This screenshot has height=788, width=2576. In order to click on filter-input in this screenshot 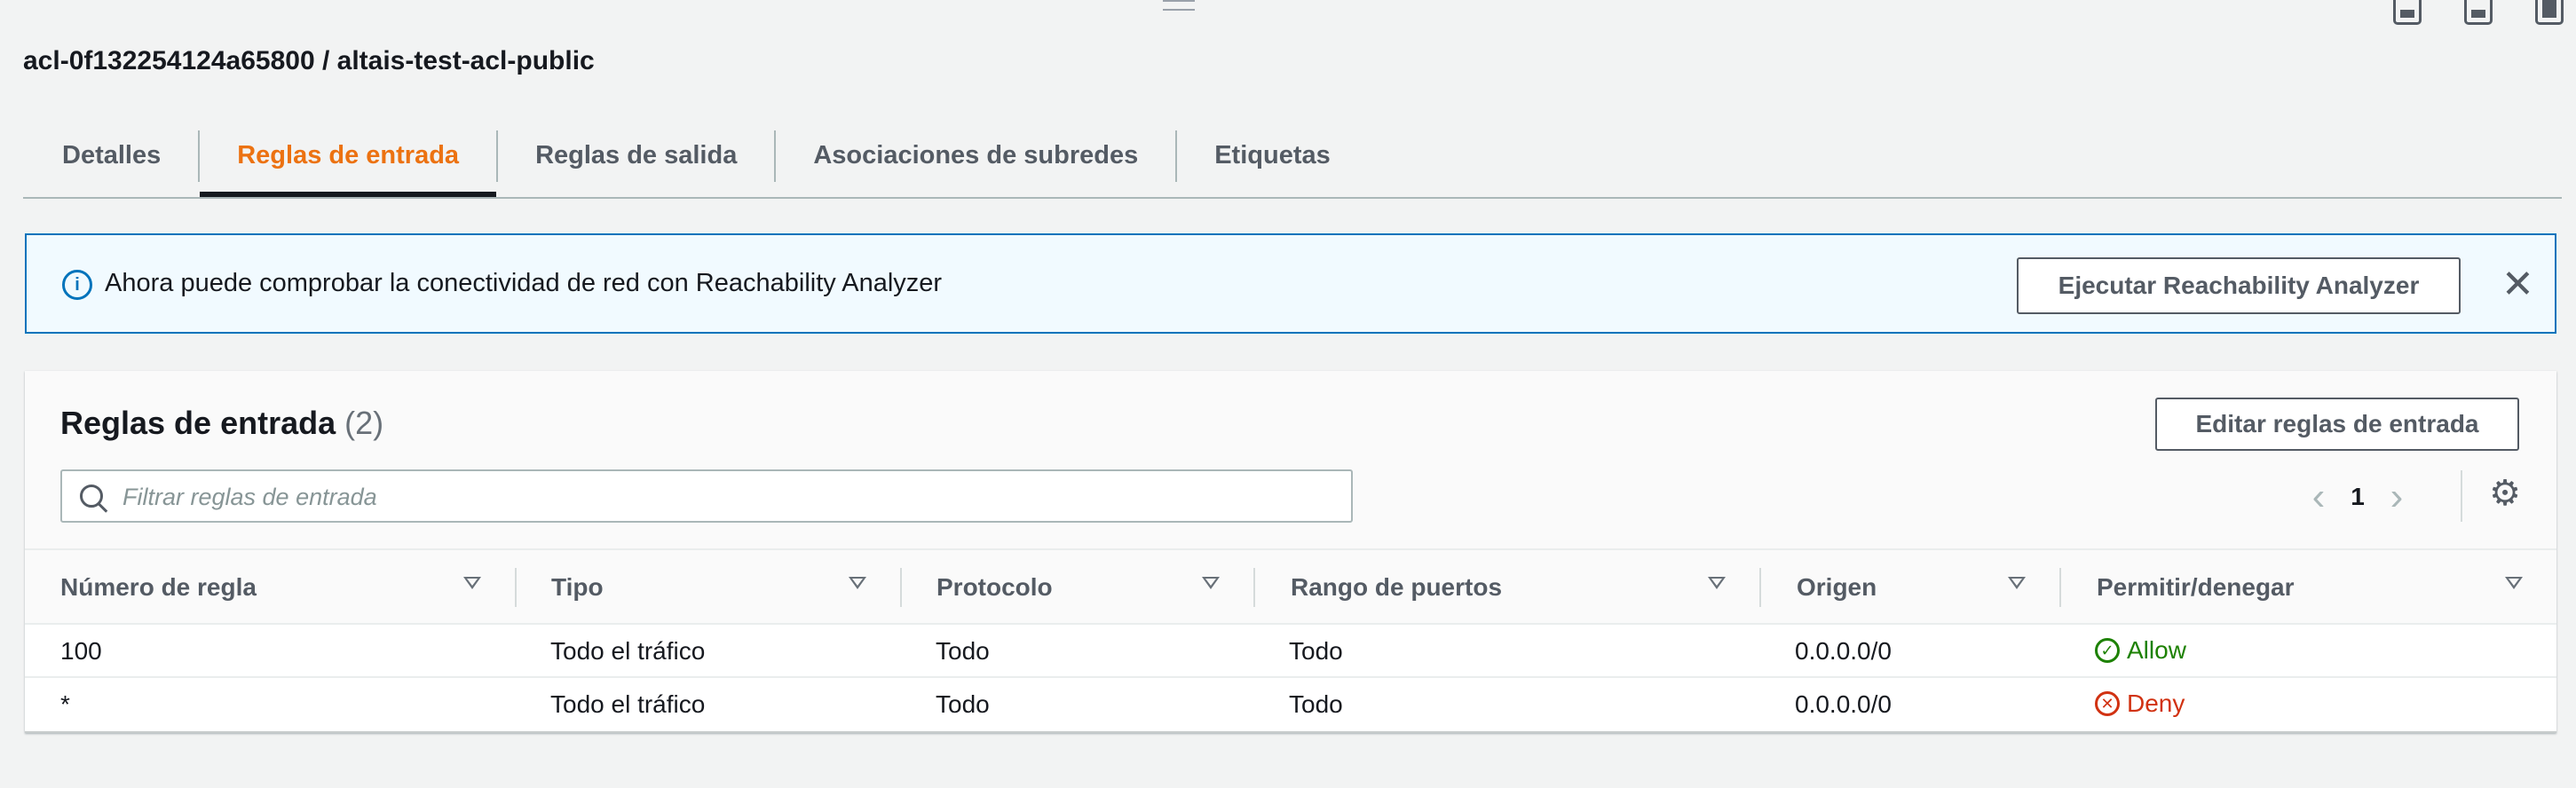, I will do `click(730, 497)`.